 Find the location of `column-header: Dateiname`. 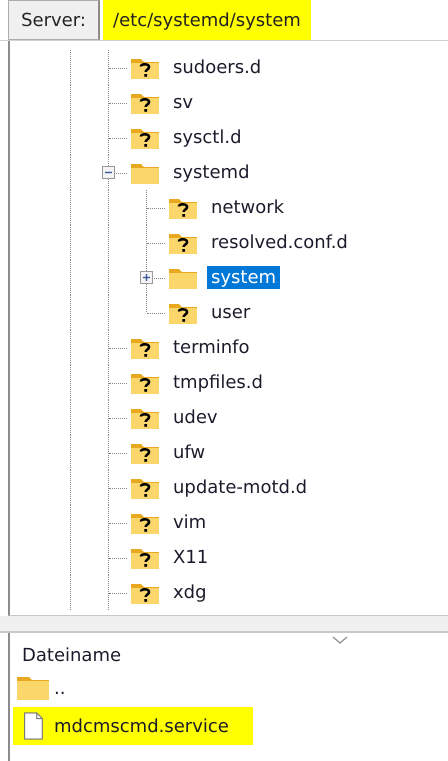

column-header: Dateiname is located at coordinates (229, 651).